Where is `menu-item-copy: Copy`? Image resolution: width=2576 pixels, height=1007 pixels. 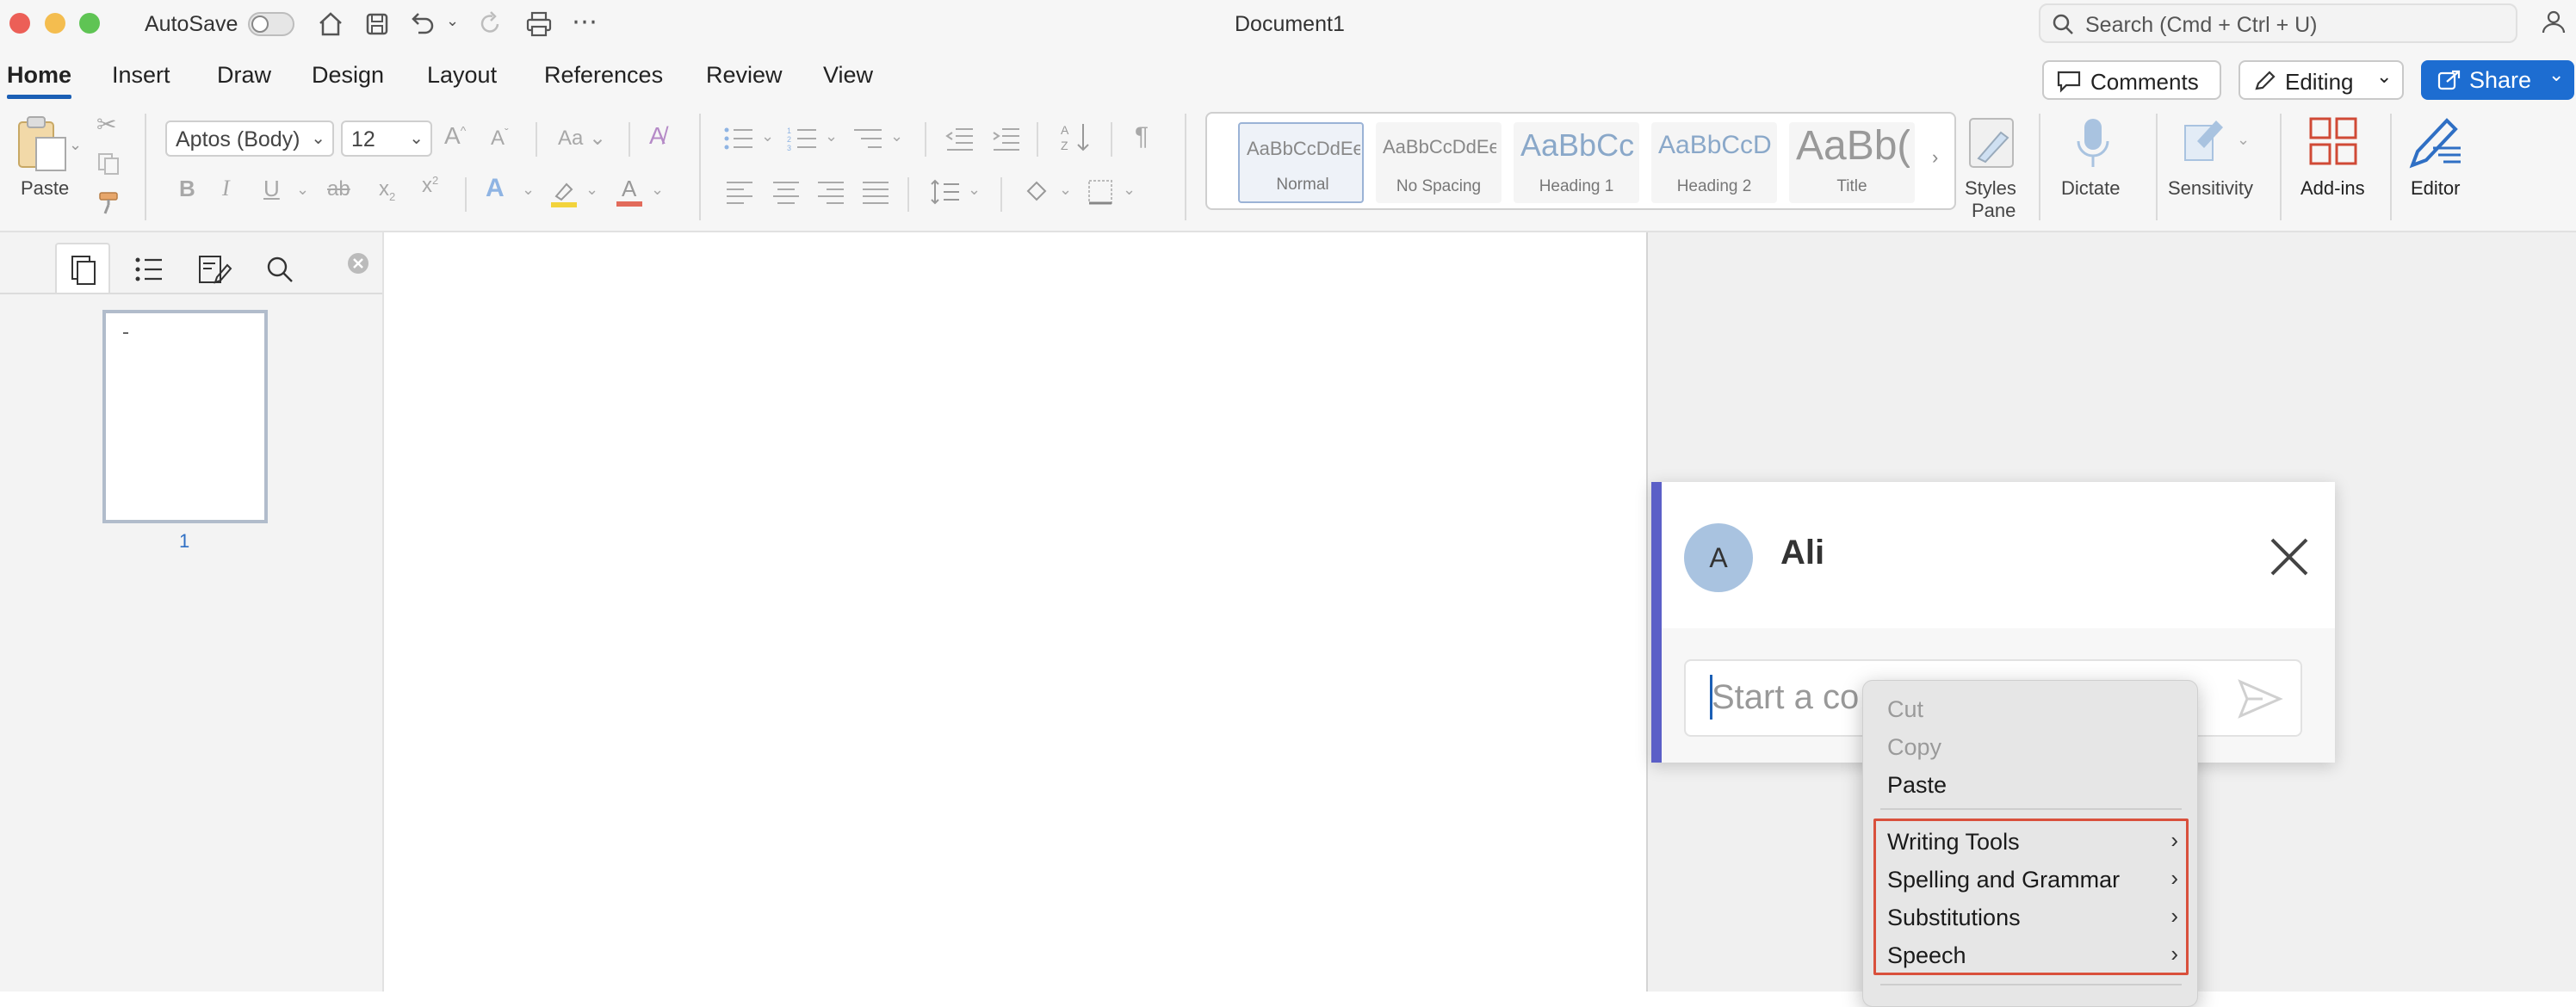
menu-item-copy: Copy is located at coordinates (1914, 748).